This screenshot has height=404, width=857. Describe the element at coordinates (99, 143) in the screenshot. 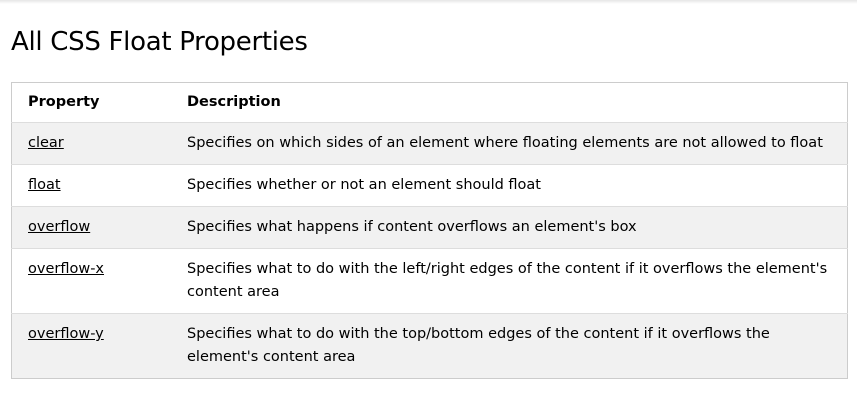

I see `property-cell: clear` at that location.